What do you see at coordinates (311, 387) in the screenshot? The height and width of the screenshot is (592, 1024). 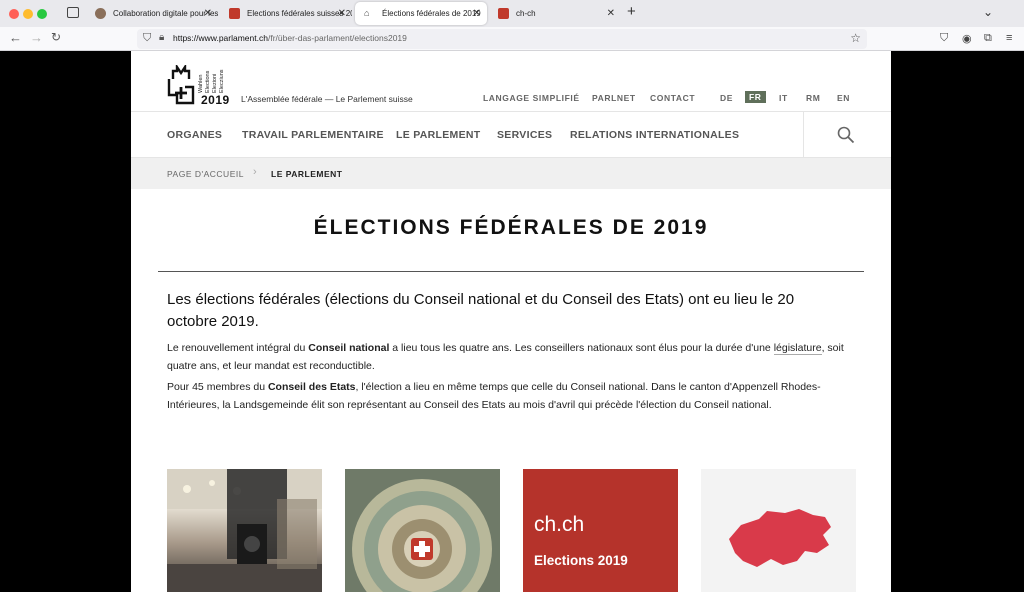 I see `bold-text: Conseil des Etats` at bounding box center [311, 387].